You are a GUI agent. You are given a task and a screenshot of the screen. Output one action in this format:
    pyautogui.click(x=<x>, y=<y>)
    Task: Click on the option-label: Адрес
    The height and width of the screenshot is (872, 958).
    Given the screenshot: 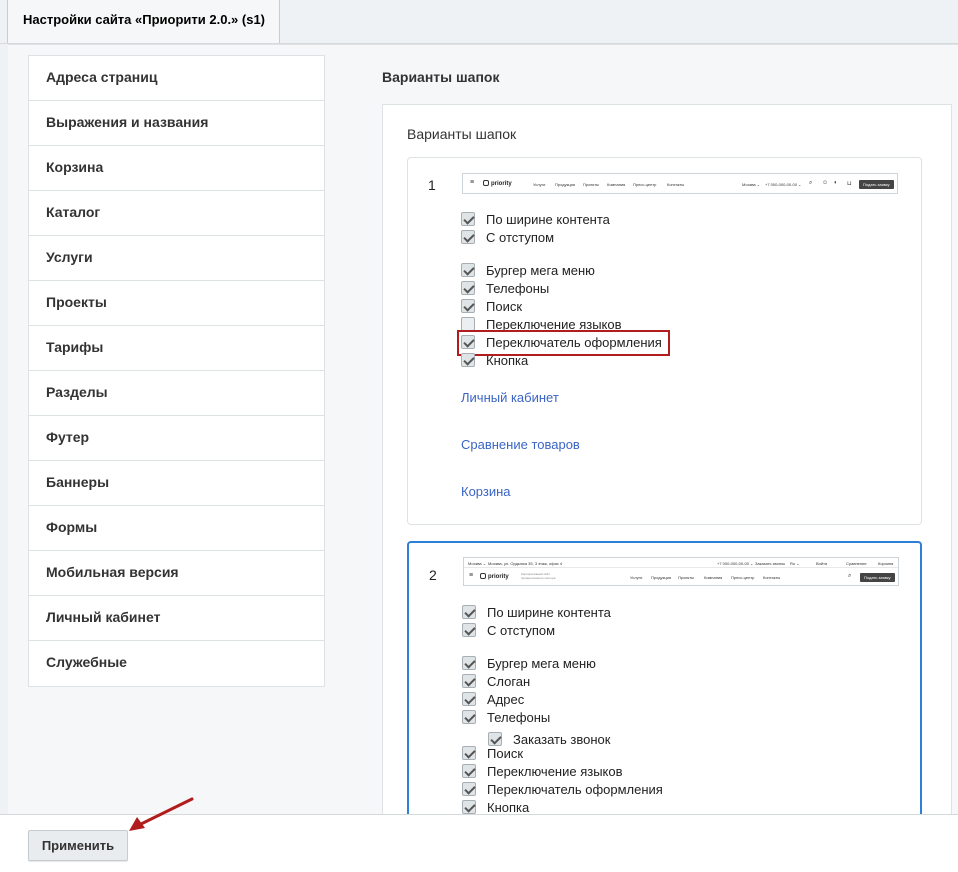 What is the action you would take?
    pyautogui.click(x=506, y=699)
    